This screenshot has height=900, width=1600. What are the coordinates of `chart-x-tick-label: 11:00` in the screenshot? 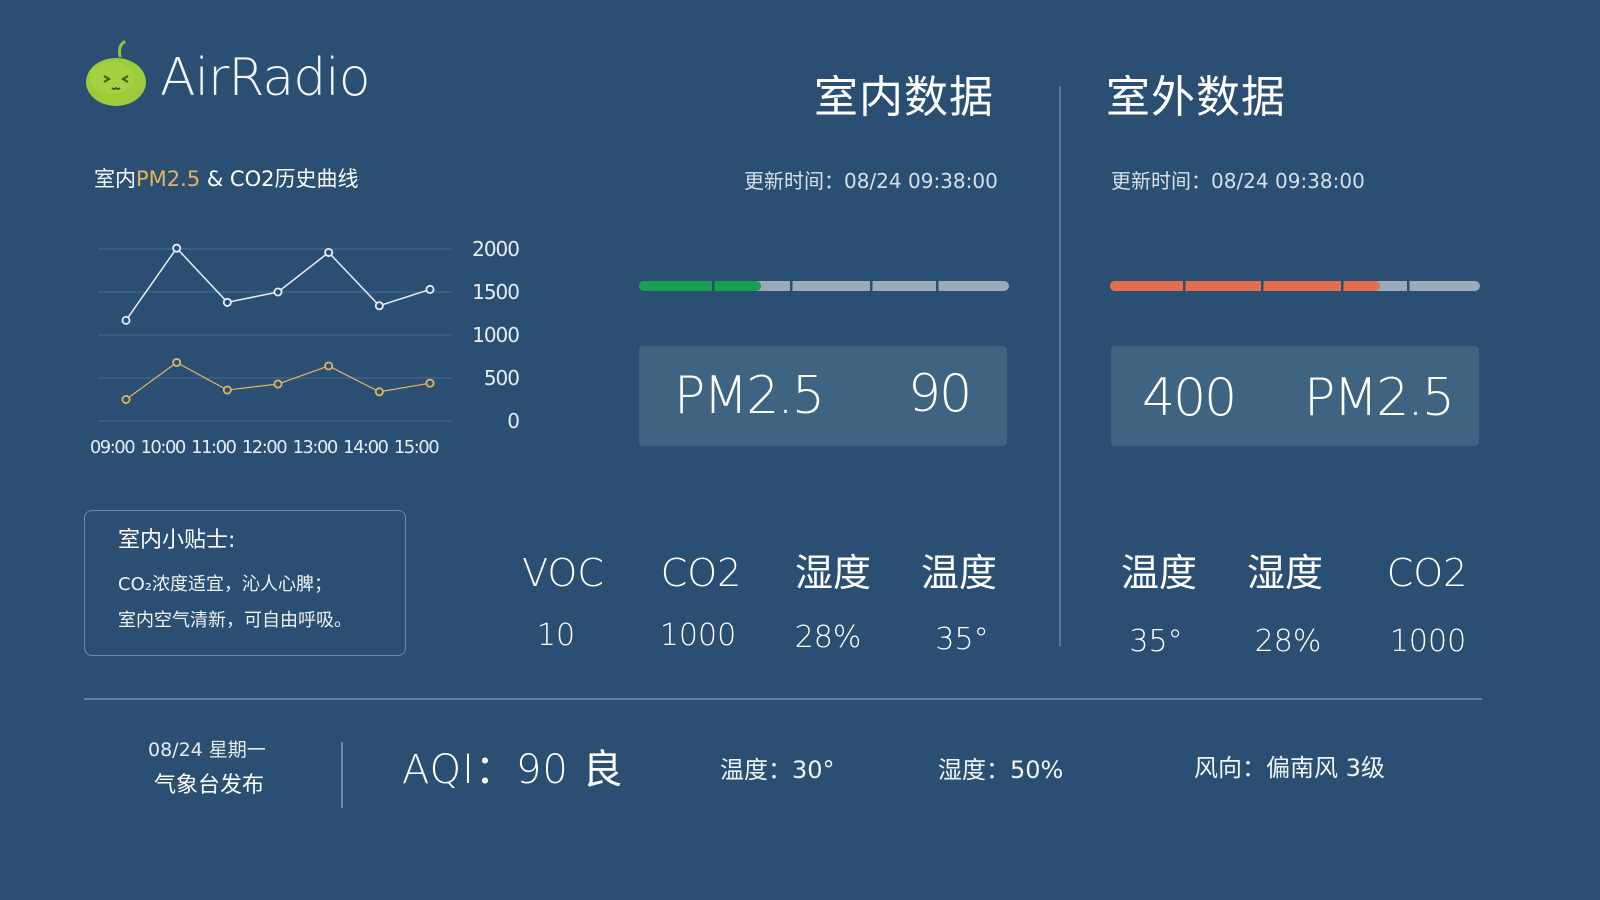 It's located at (213, 447).